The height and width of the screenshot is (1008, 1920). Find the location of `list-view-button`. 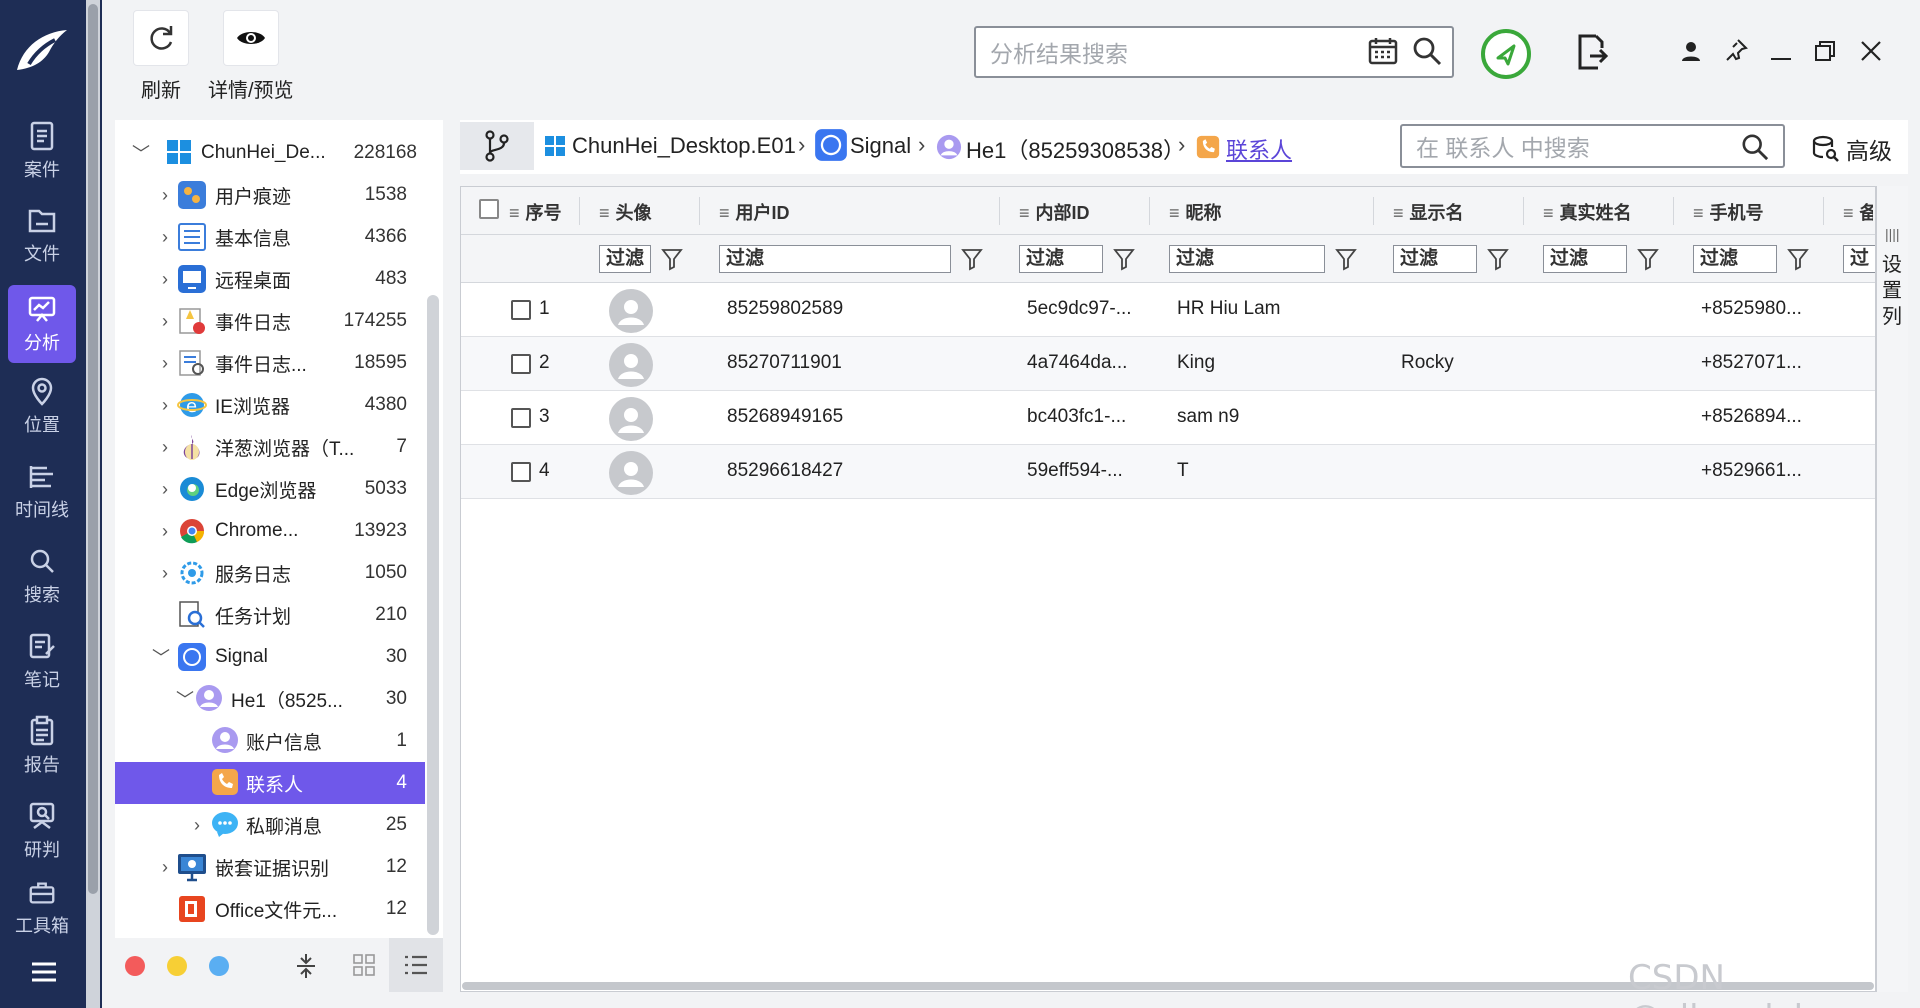

list-view-button is located at coordinates (416, 965).